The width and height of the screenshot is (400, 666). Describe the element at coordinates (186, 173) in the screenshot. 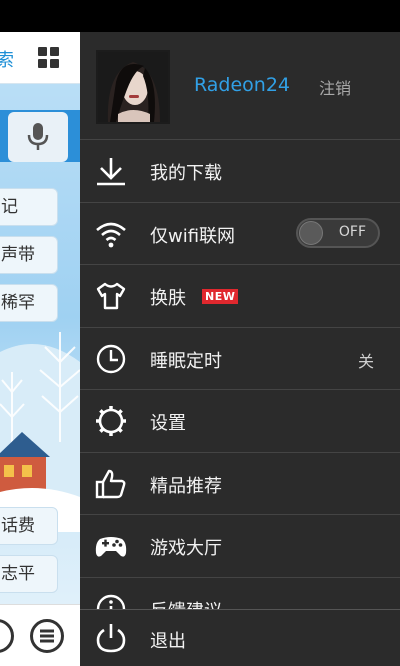

I see `menu-item-label: 我的下载` at that location.